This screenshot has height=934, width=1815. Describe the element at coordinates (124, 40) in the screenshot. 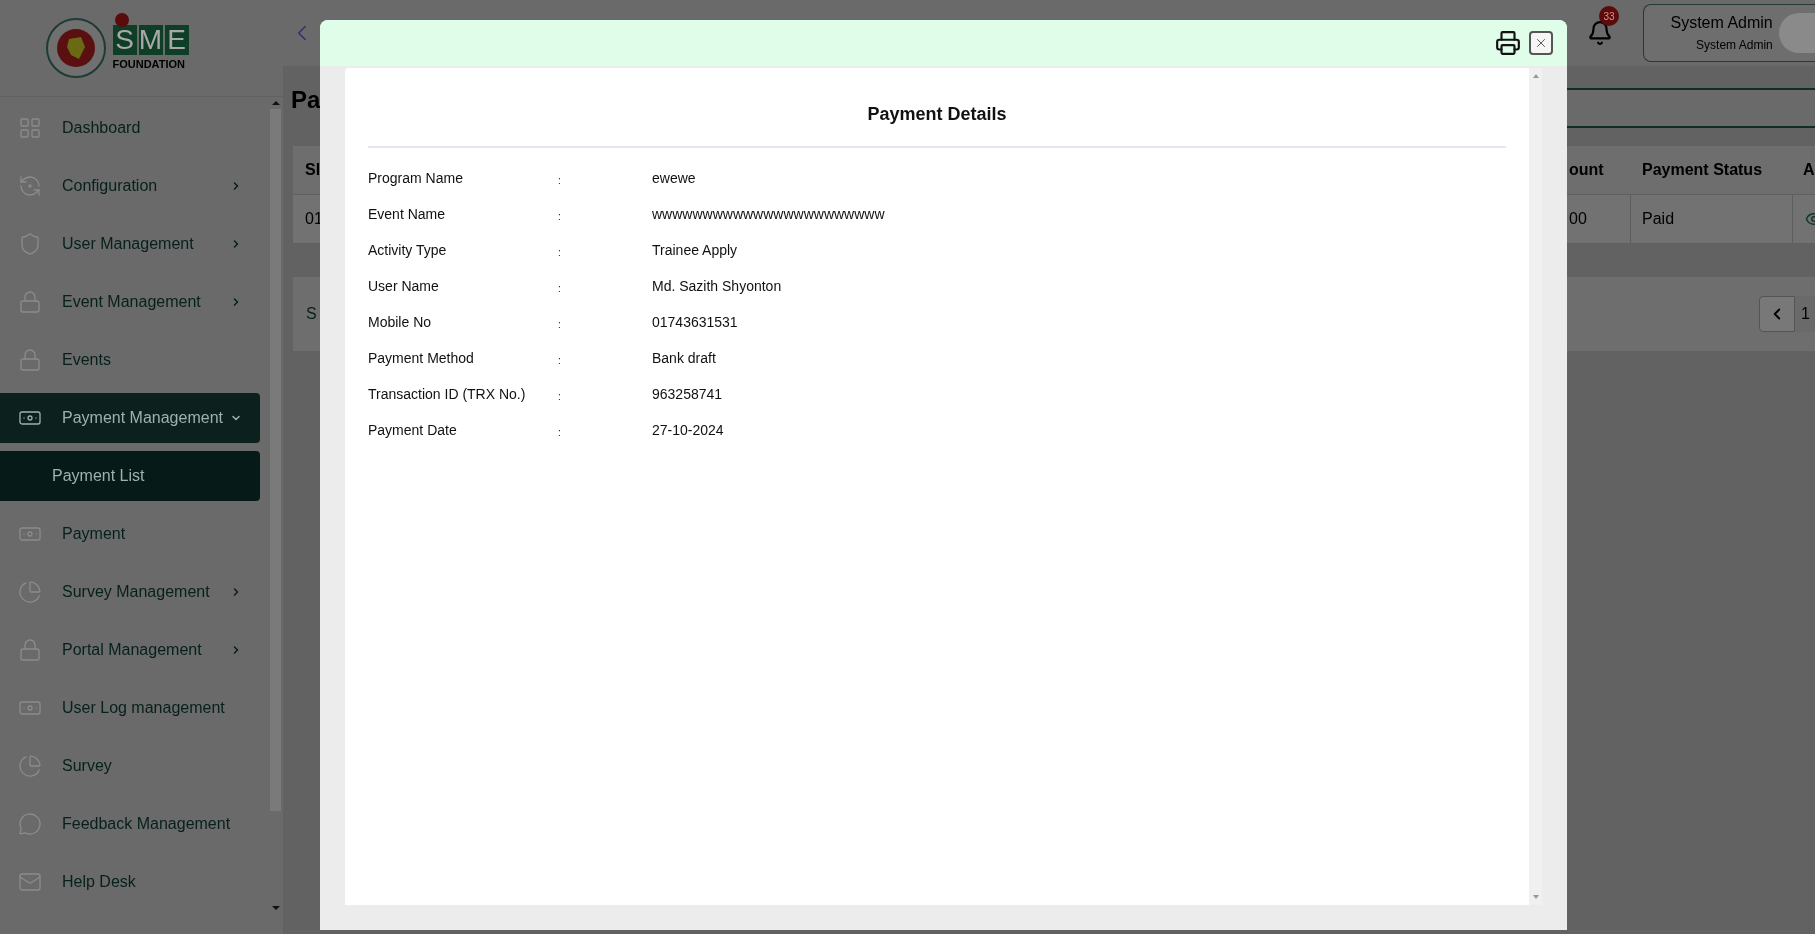

I see `logo-letter: S` at that location.